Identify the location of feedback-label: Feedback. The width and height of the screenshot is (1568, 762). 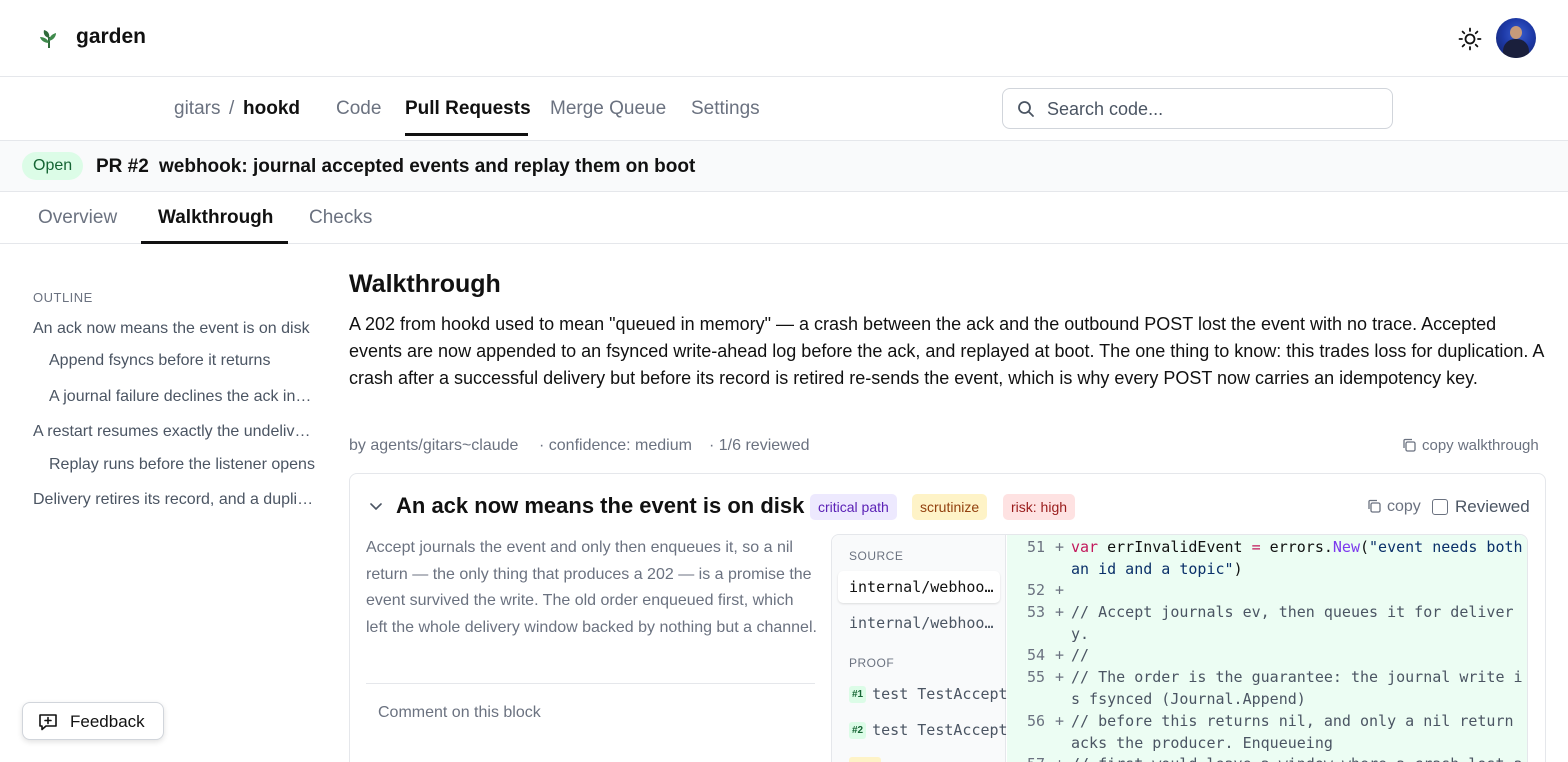
(107, 721).